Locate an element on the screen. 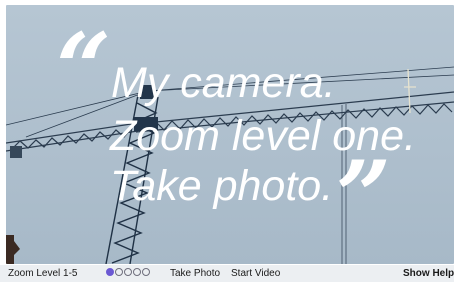 The height and width of the screenshot is (282, 454). zoom-level-4-radio is located at coordinates (137, 272).